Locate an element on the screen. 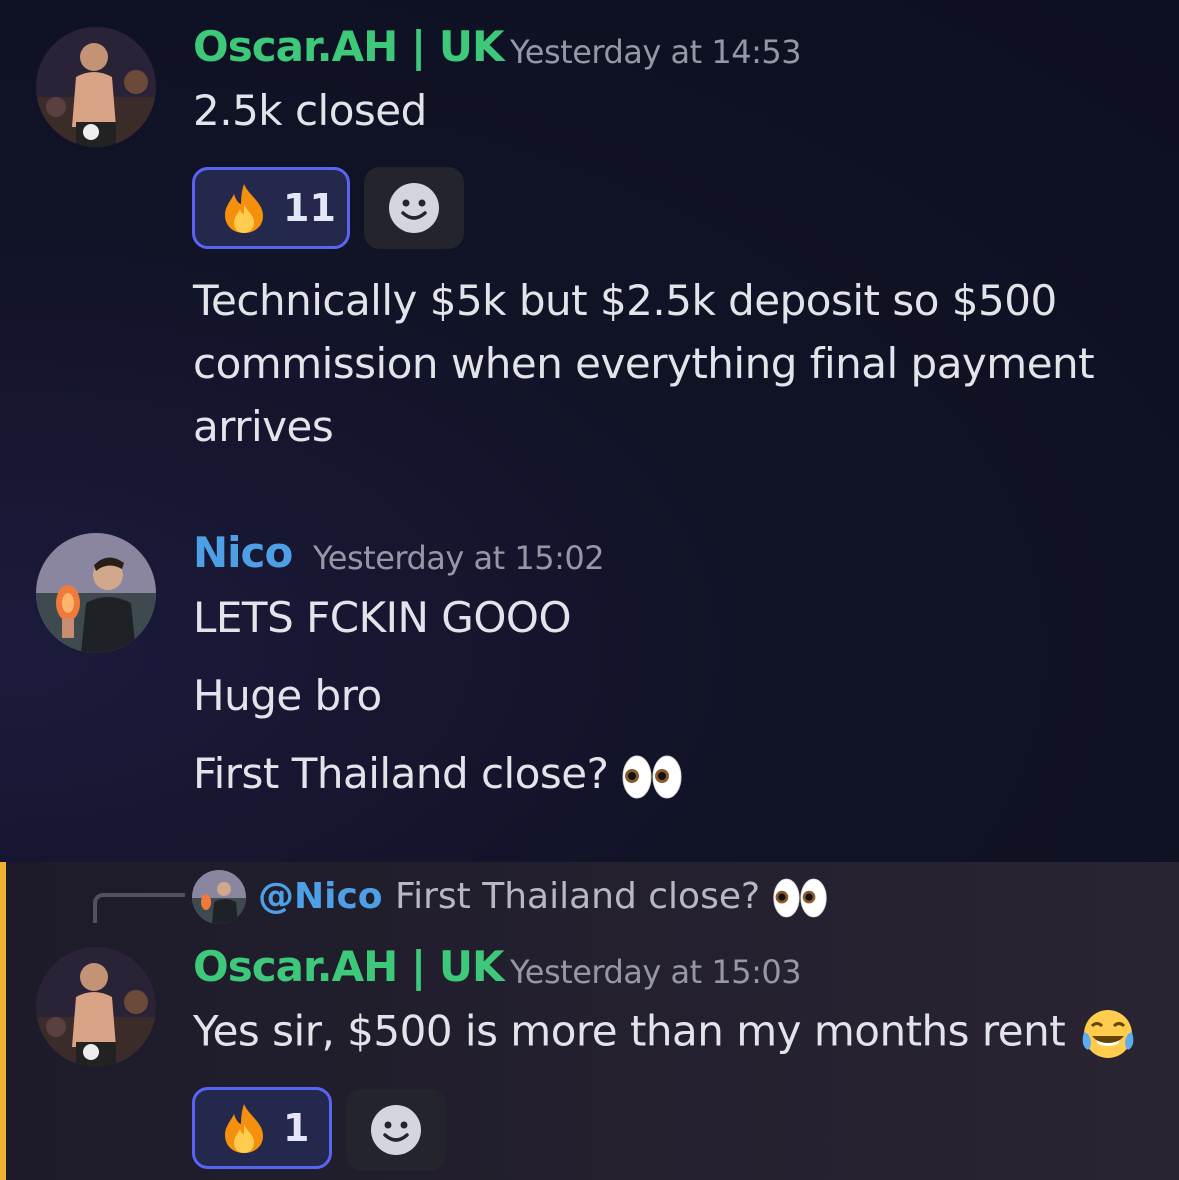 Image resolution: width=1179 pixels, height=1180 pixels. message-text: First Thailand close? is located at coordinates (438, 774).